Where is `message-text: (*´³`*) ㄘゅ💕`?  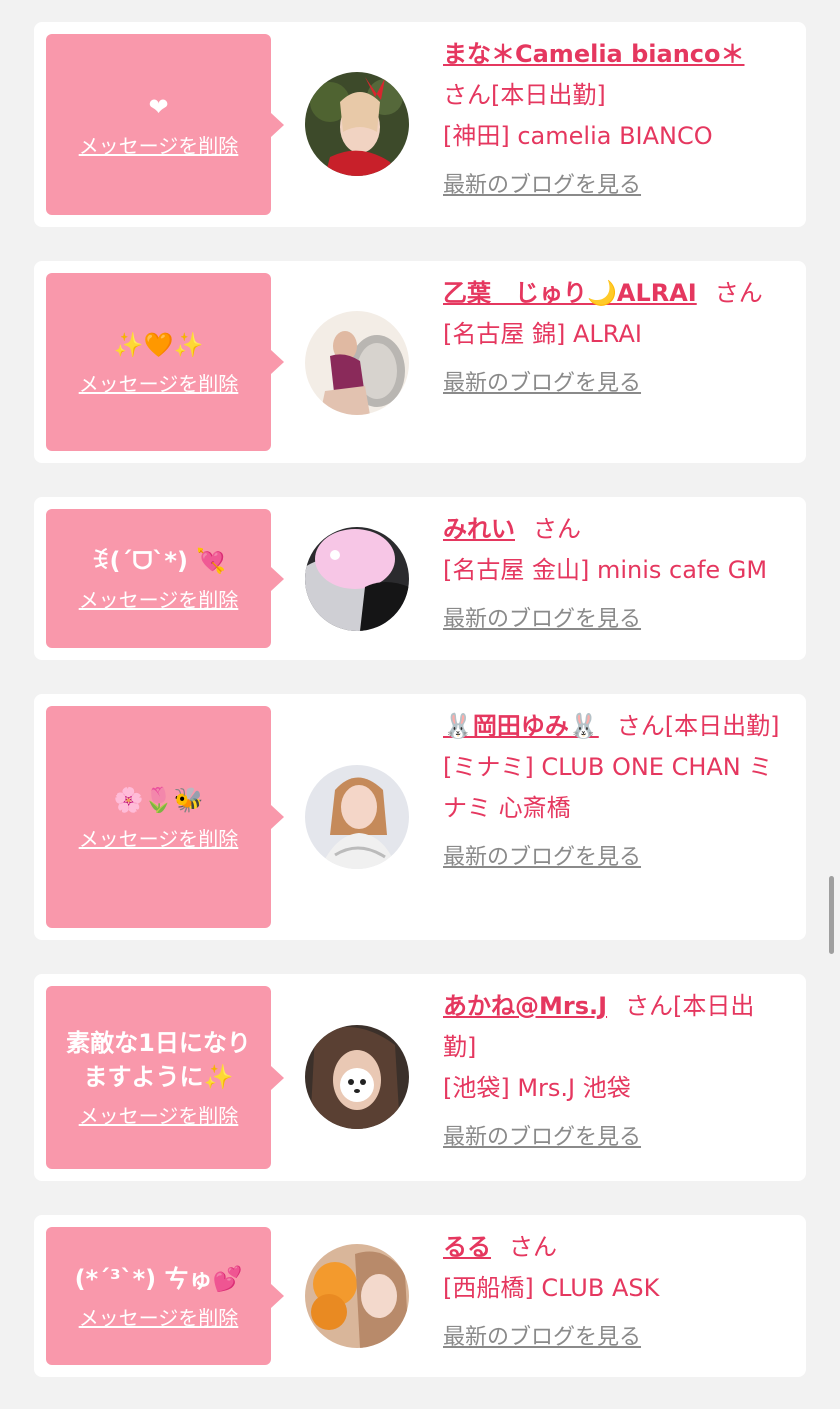
message-text: (*´³`*) ㄘゅ💕 is located at coordinates (158, 1278).